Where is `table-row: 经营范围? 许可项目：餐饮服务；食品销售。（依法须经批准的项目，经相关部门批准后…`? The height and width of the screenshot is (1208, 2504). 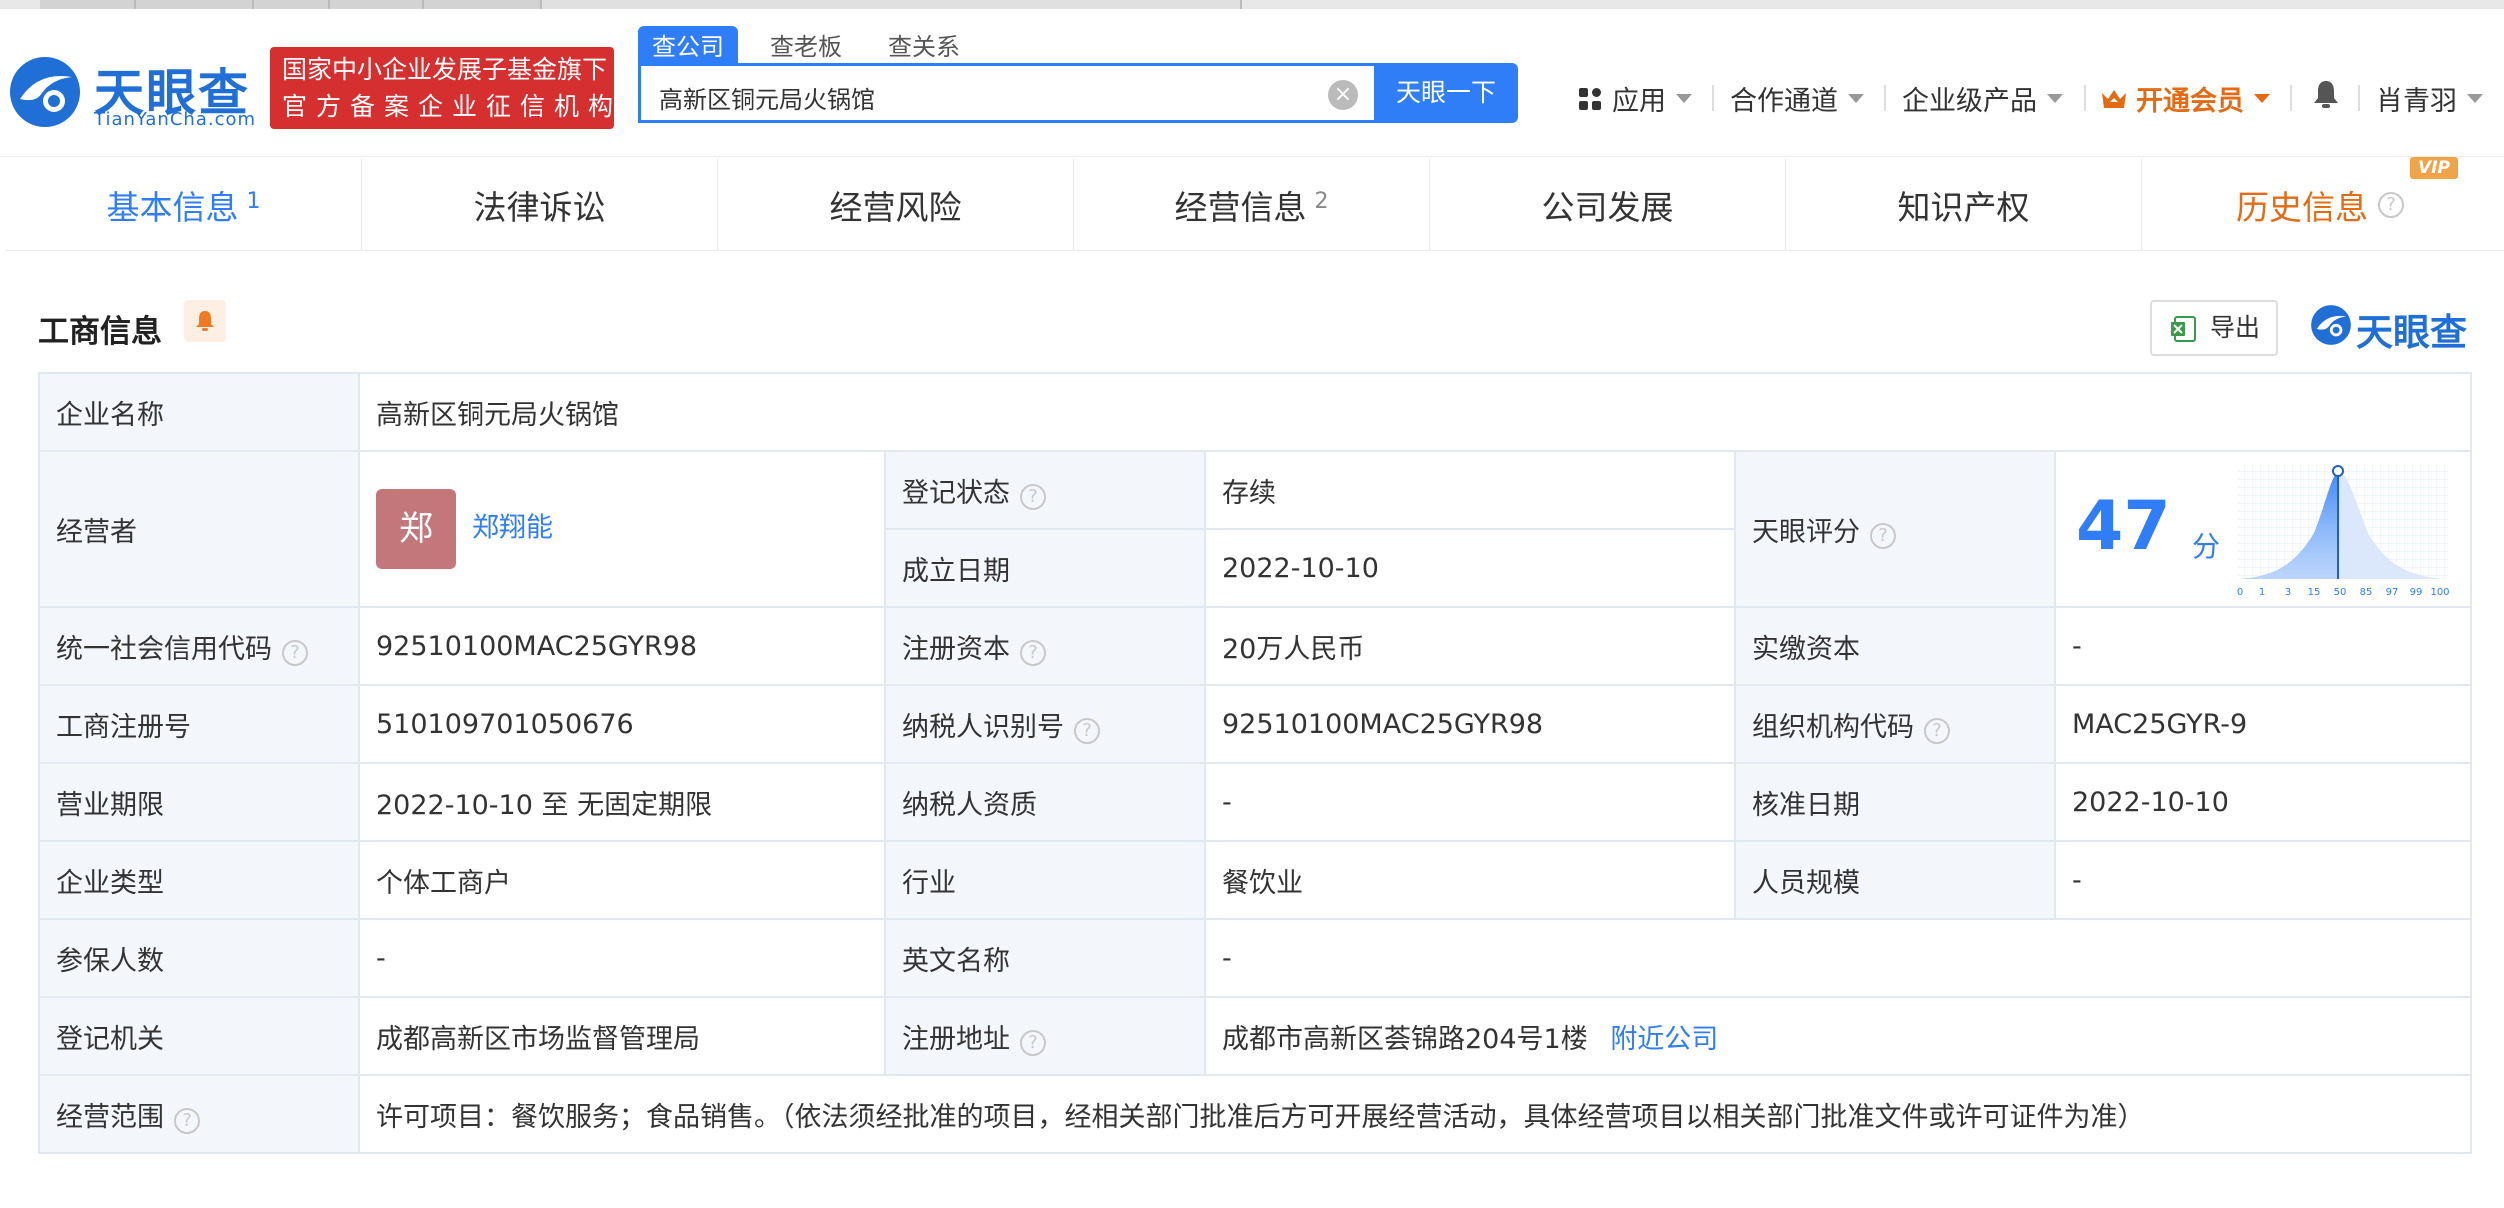 table-row: 经营范围? 许可项目：餐饮服务；食品销售。（依法须经批准的项目，经相关部门批准后… is located at coordinates (1255, 1114).